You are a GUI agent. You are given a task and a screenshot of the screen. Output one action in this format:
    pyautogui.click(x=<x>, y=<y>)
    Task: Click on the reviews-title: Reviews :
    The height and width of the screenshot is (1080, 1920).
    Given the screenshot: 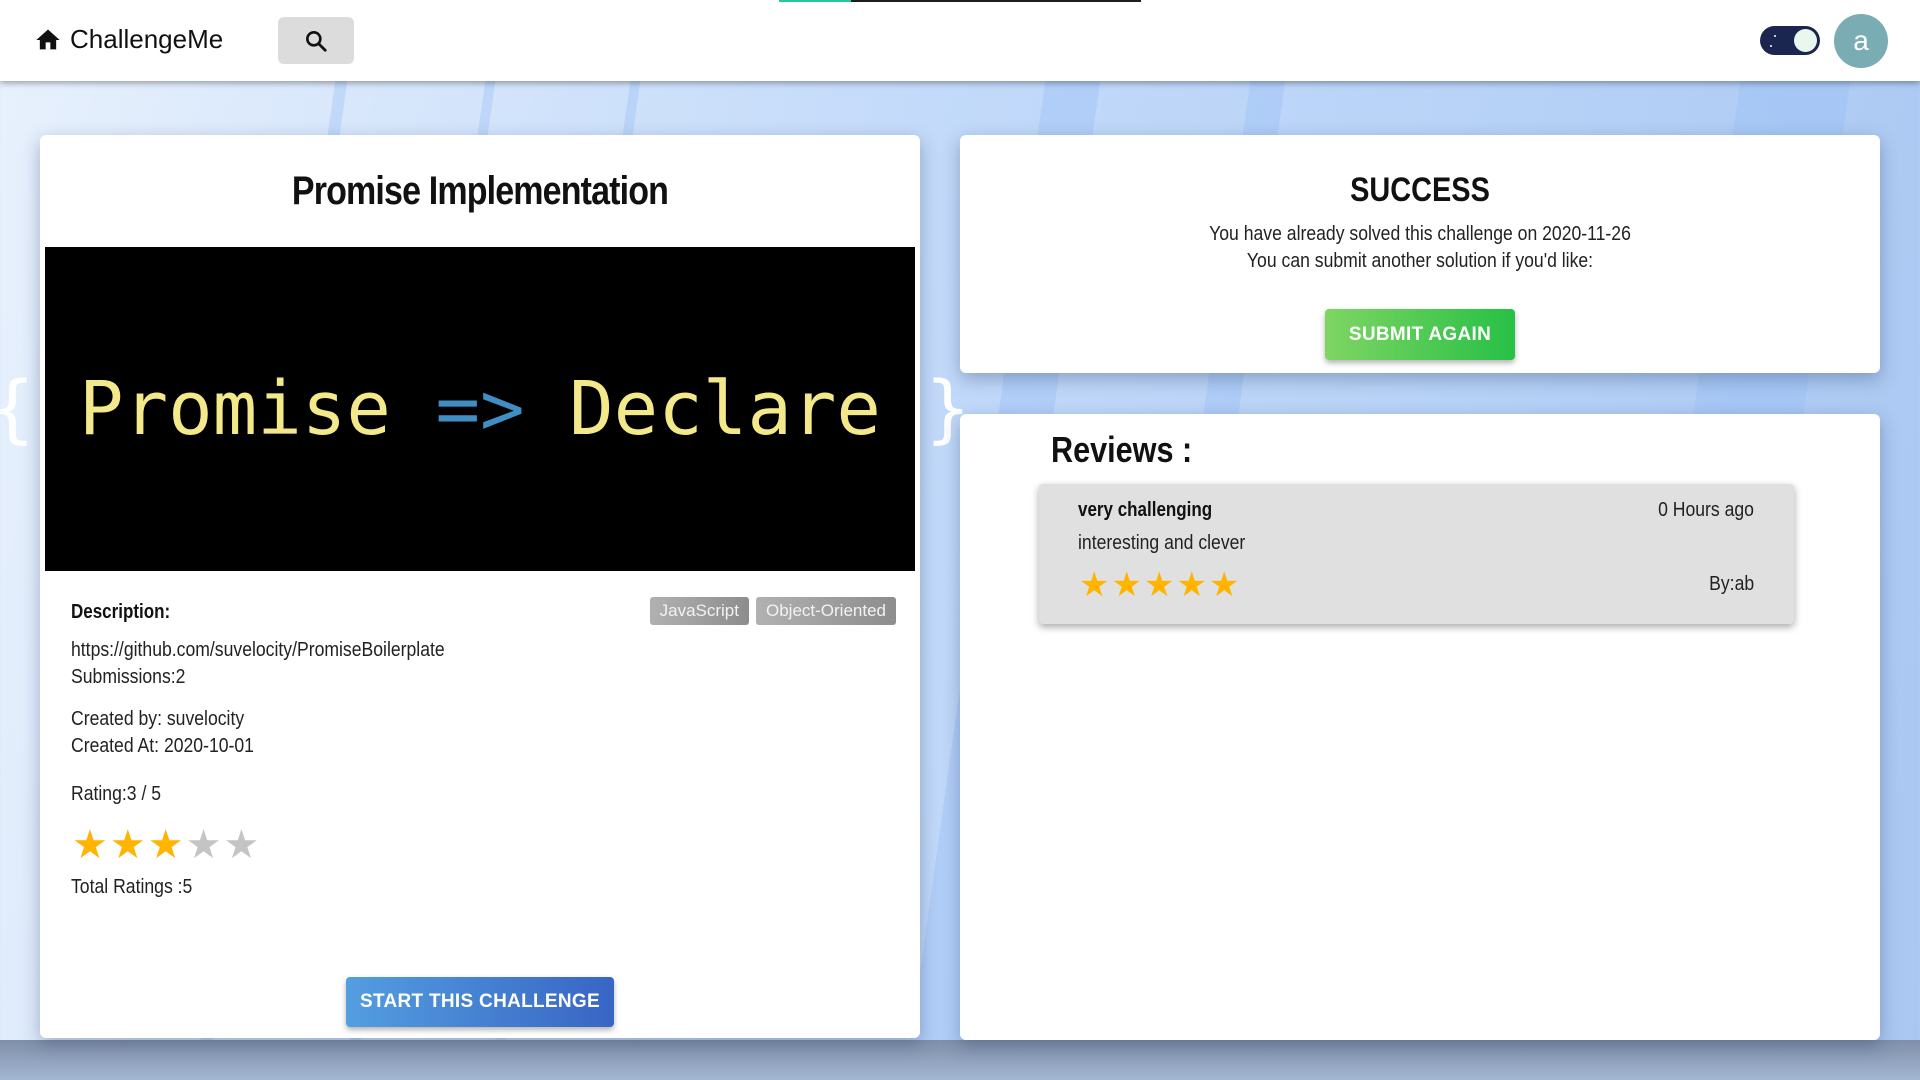 What is the action you would take?
    pyautogui.click(x=1122, y=449)
    